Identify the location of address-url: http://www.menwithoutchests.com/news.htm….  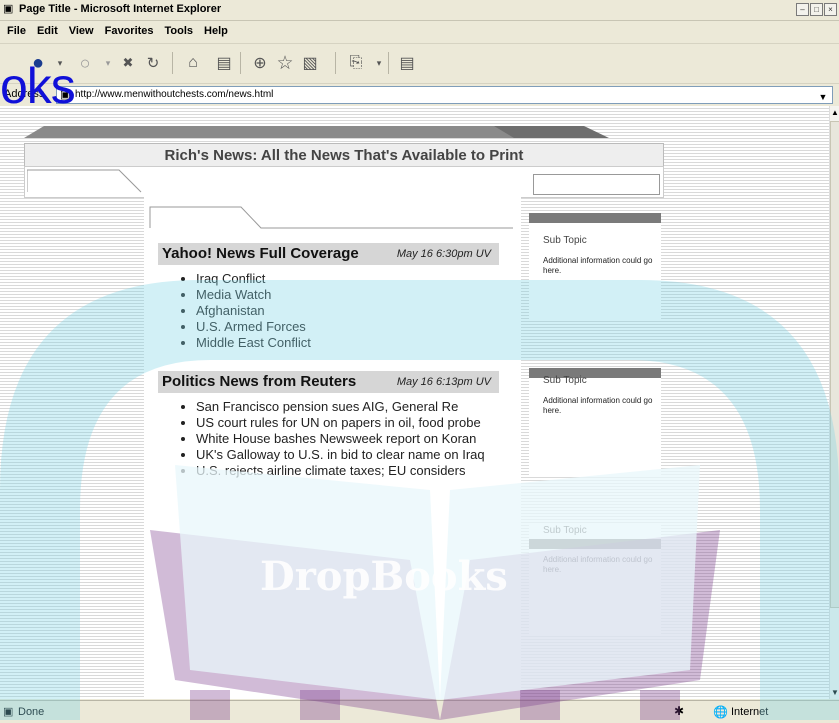
(174, 95).